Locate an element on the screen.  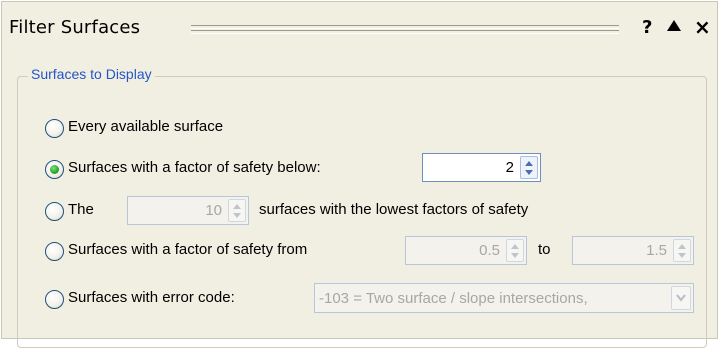
radio-fos-below is located at coordinates (54, 169).